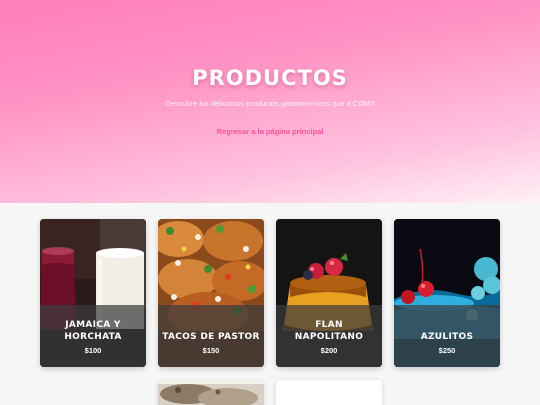  What do you see at coordinates (93, 350) in the screenshot?
I see `product-price: $100` at bounding box center [93, 350].